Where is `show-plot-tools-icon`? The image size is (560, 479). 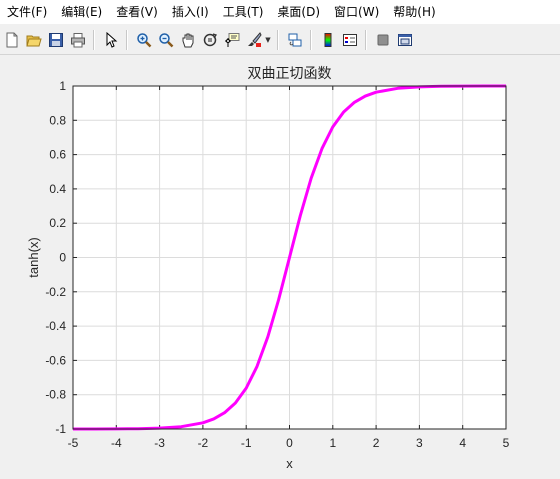
show-plot-tools-icon is located at coordinates (405, 40).